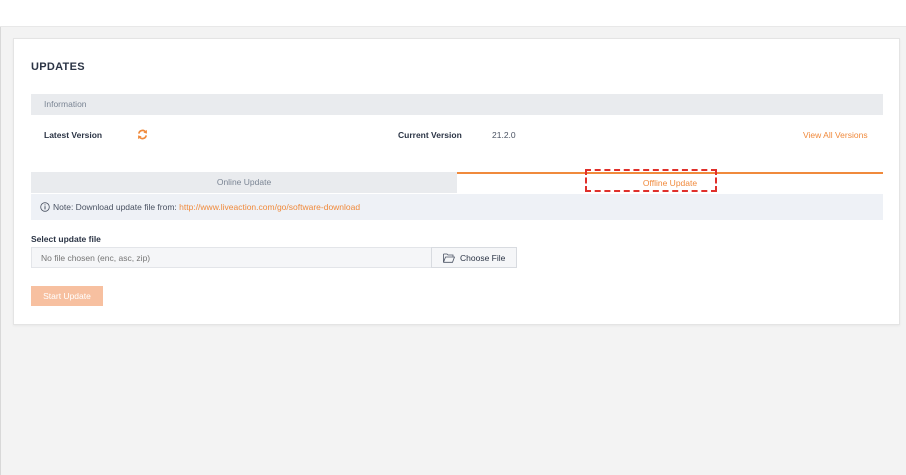  What do you see at coordinates (244, 182) in the screenshot?
I see `tab-online-update: Online Update` at bounding box center [244, 182].